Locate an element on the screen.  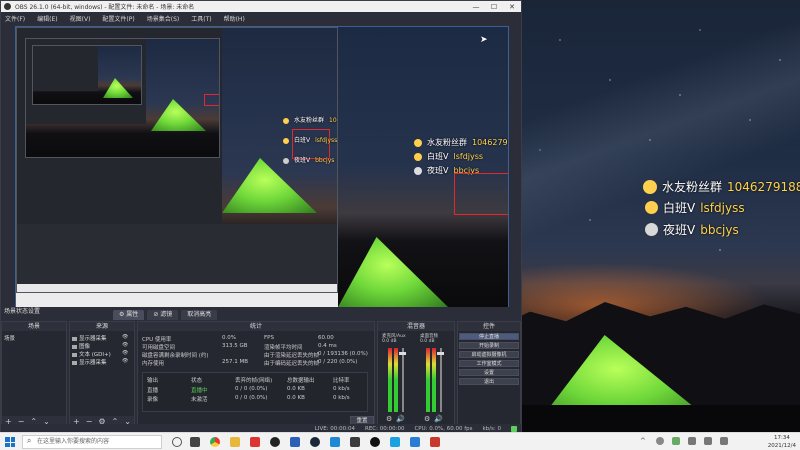
menu-view: 视图(V) is located at coordinates (80, 18).